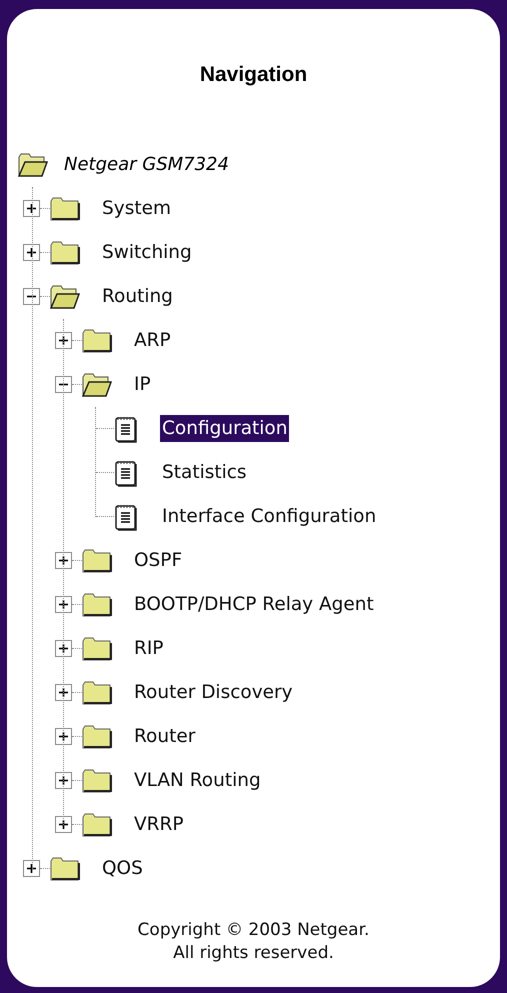  What do you see at coordinates (159, 824) in the screenshot?
I see `tree-folder-label: VRRP` at bounding box center [159, 824].